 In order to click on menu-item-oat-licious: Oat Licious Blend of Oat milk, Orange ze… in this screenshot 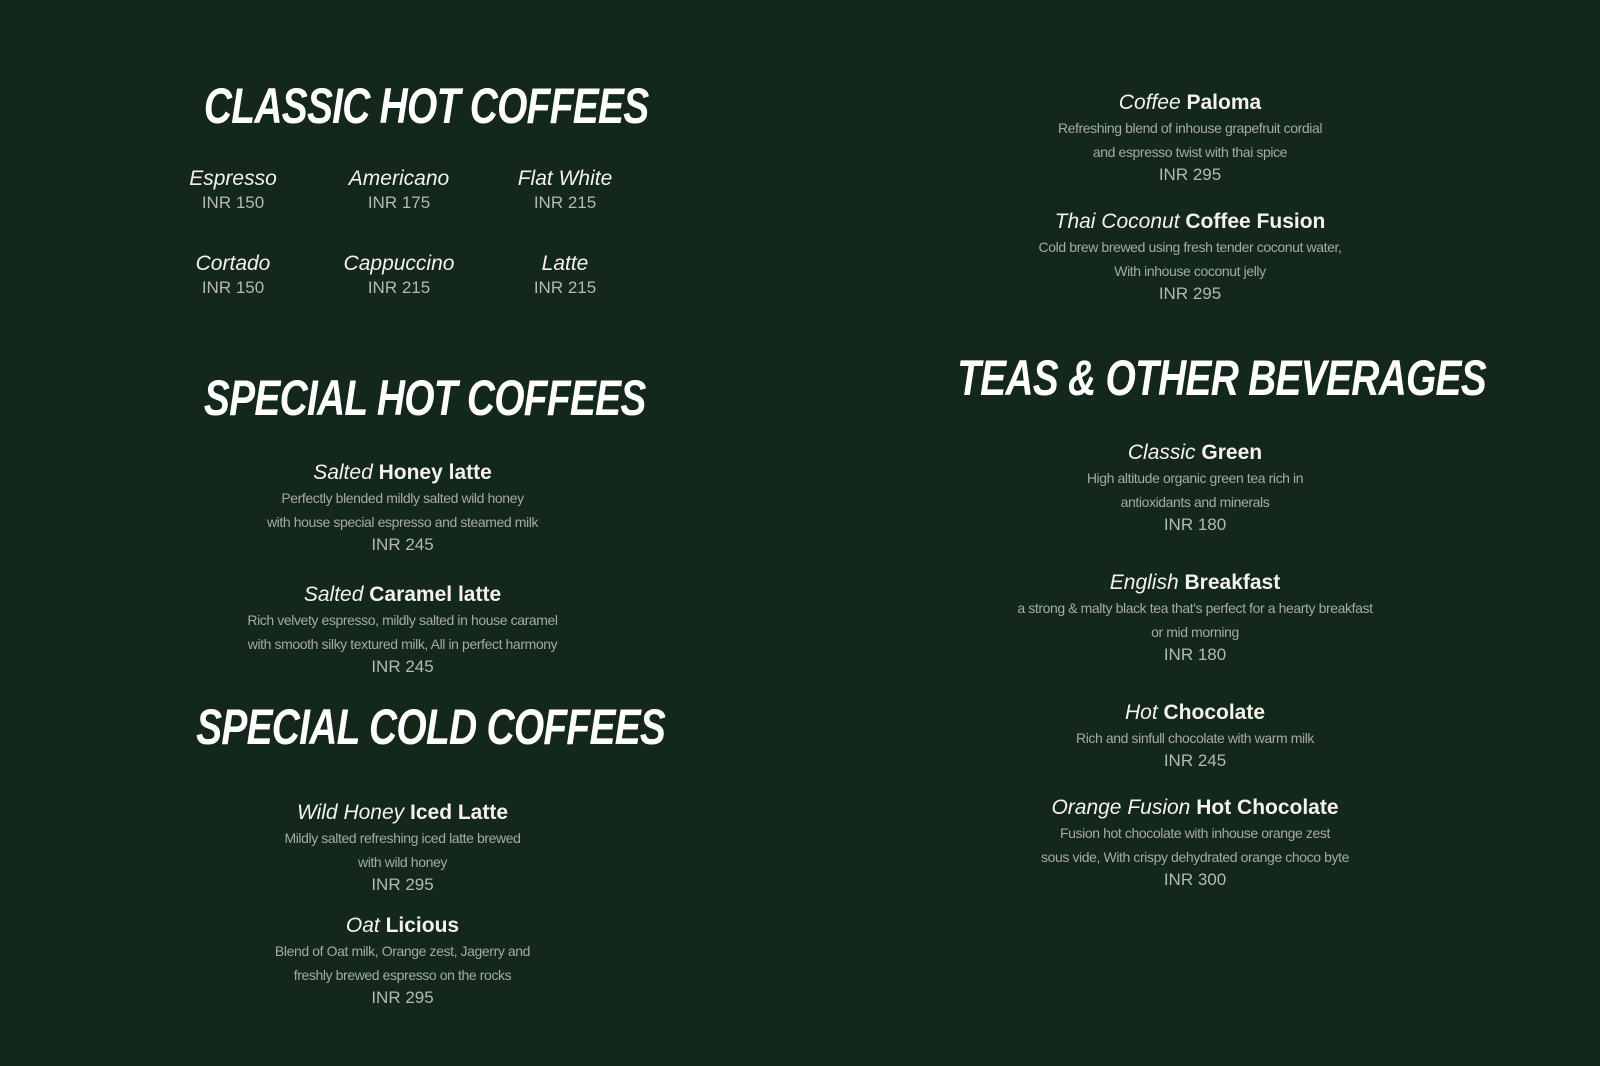, I will do `click(402, 961)`.